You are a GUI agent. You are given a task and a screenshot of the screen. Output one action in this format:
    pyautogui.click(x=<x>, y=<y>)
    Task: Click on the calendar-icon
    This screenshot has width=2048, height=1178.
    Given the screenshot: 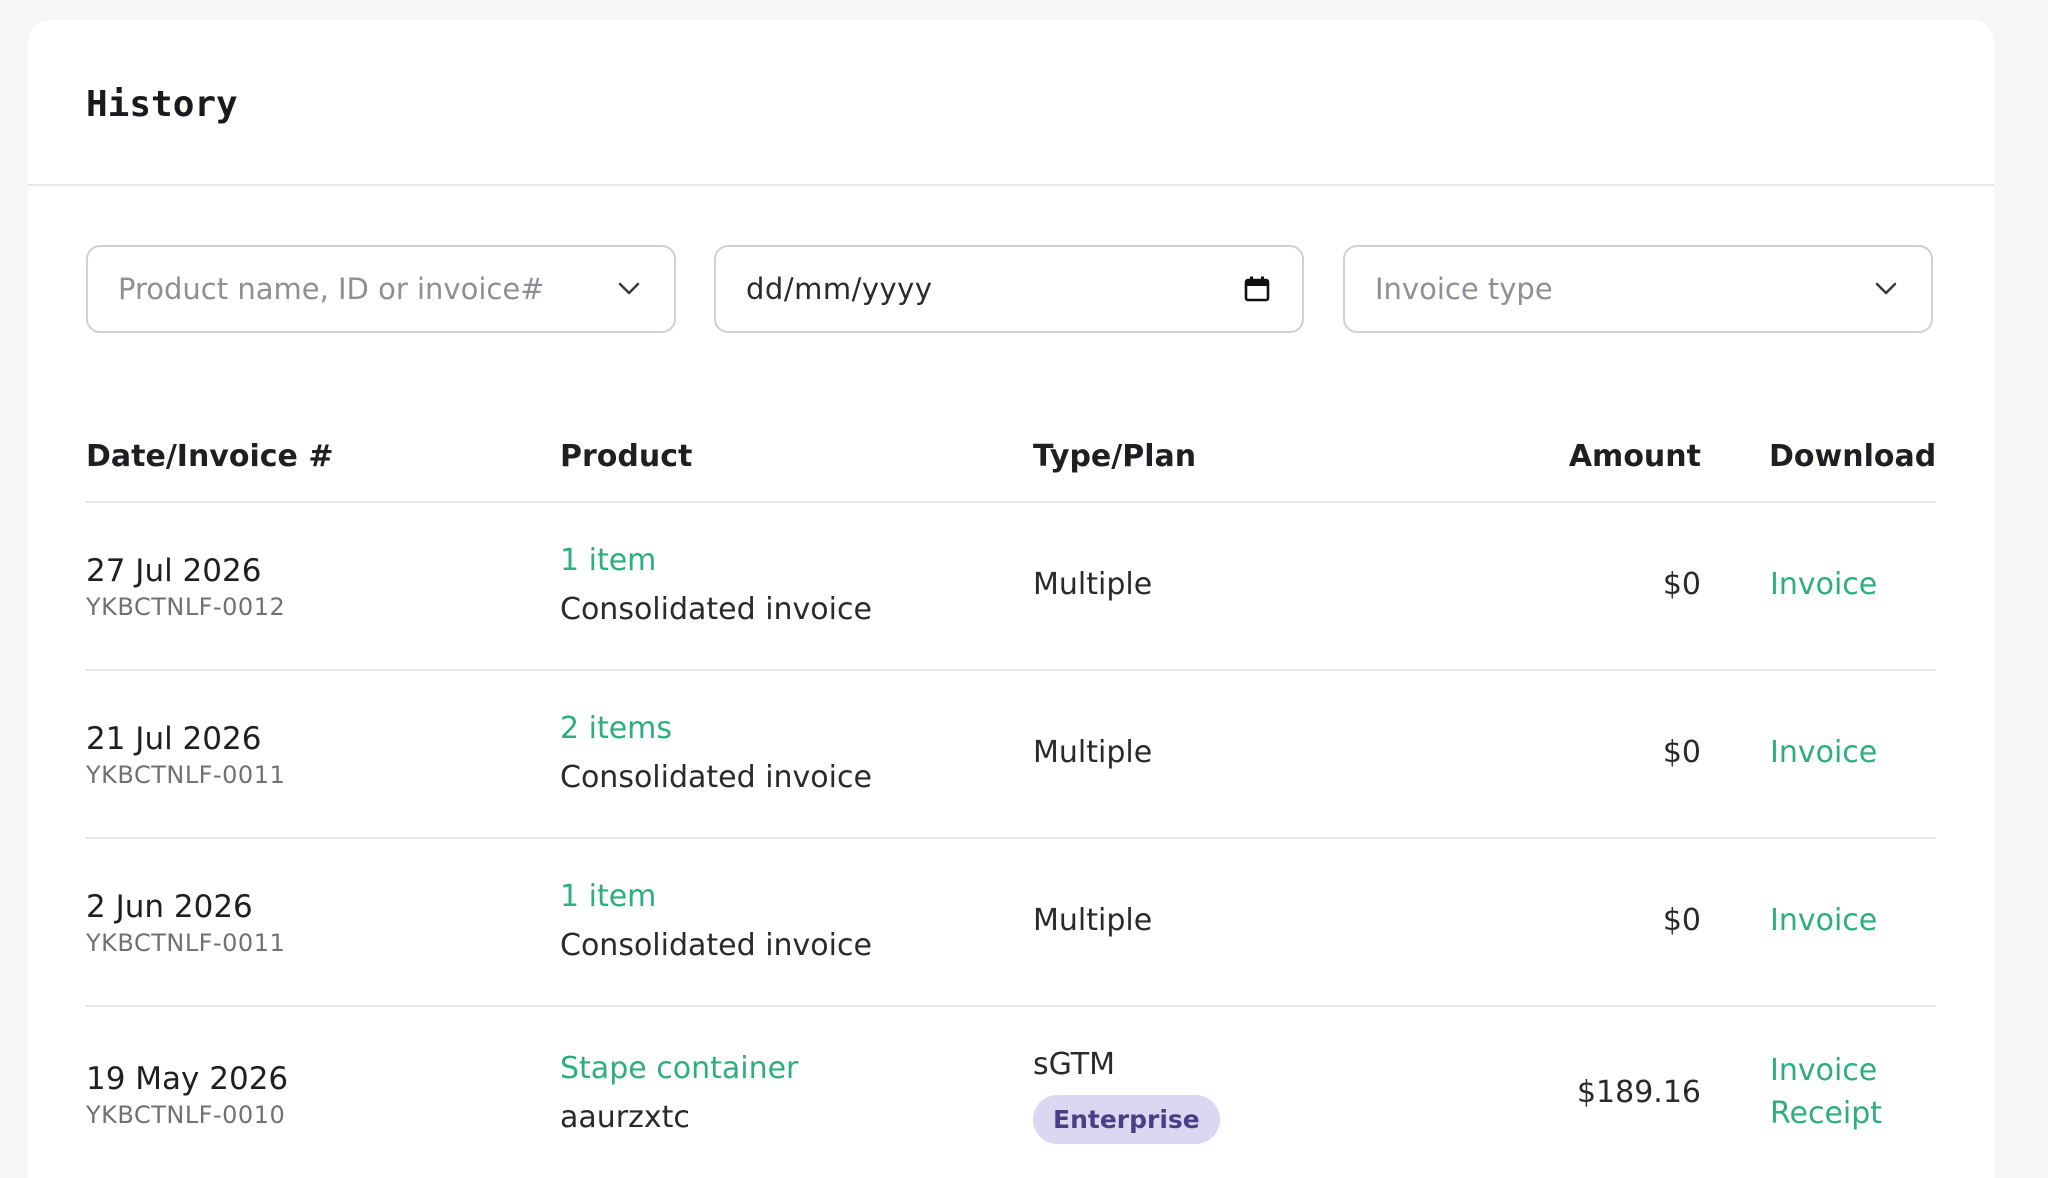 What is the action you would take?
    pyautogui.click(x=1257, y=289)
    